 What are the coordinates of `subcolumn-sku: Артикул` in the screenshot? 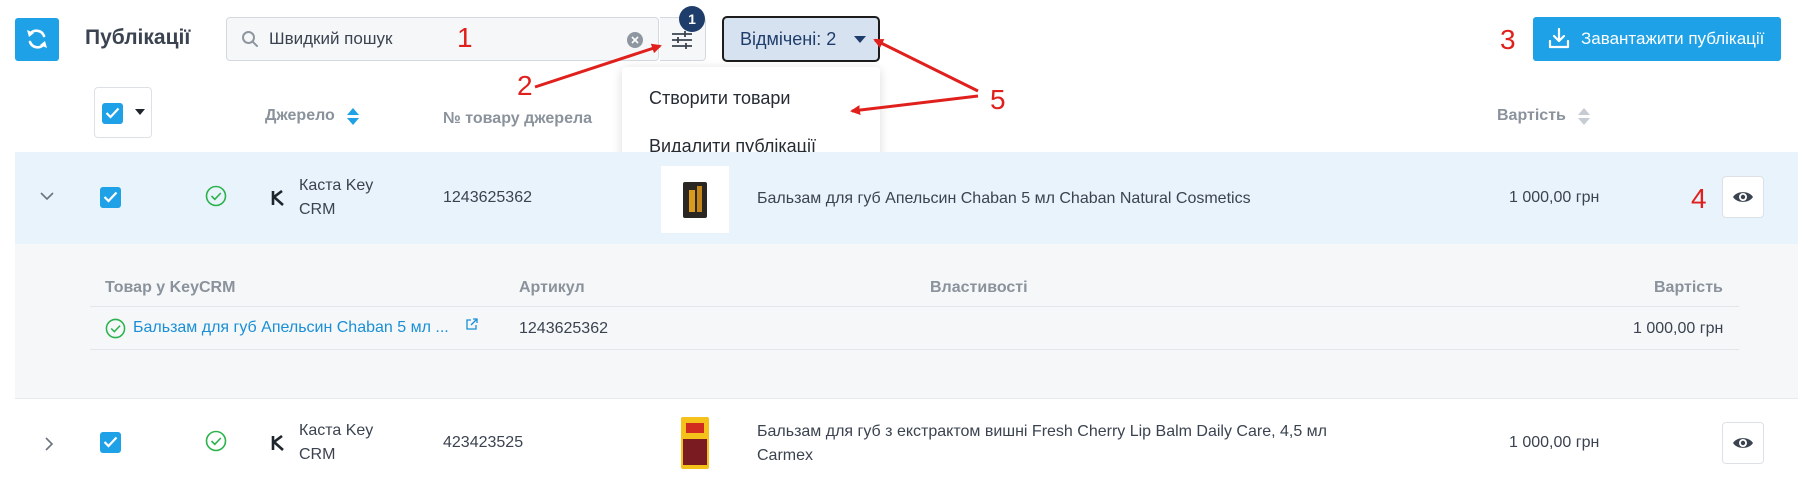 It's located at (552, 287).